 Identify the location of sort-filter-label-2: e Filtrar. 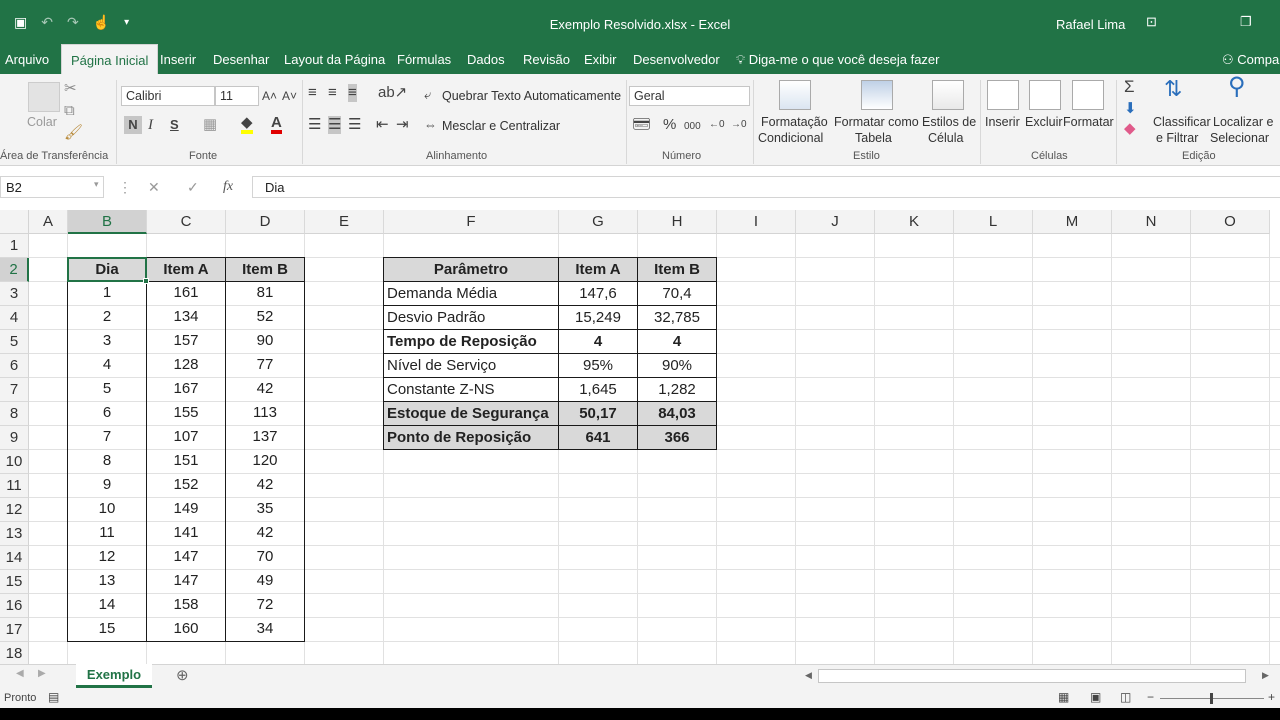
(1177, 138).